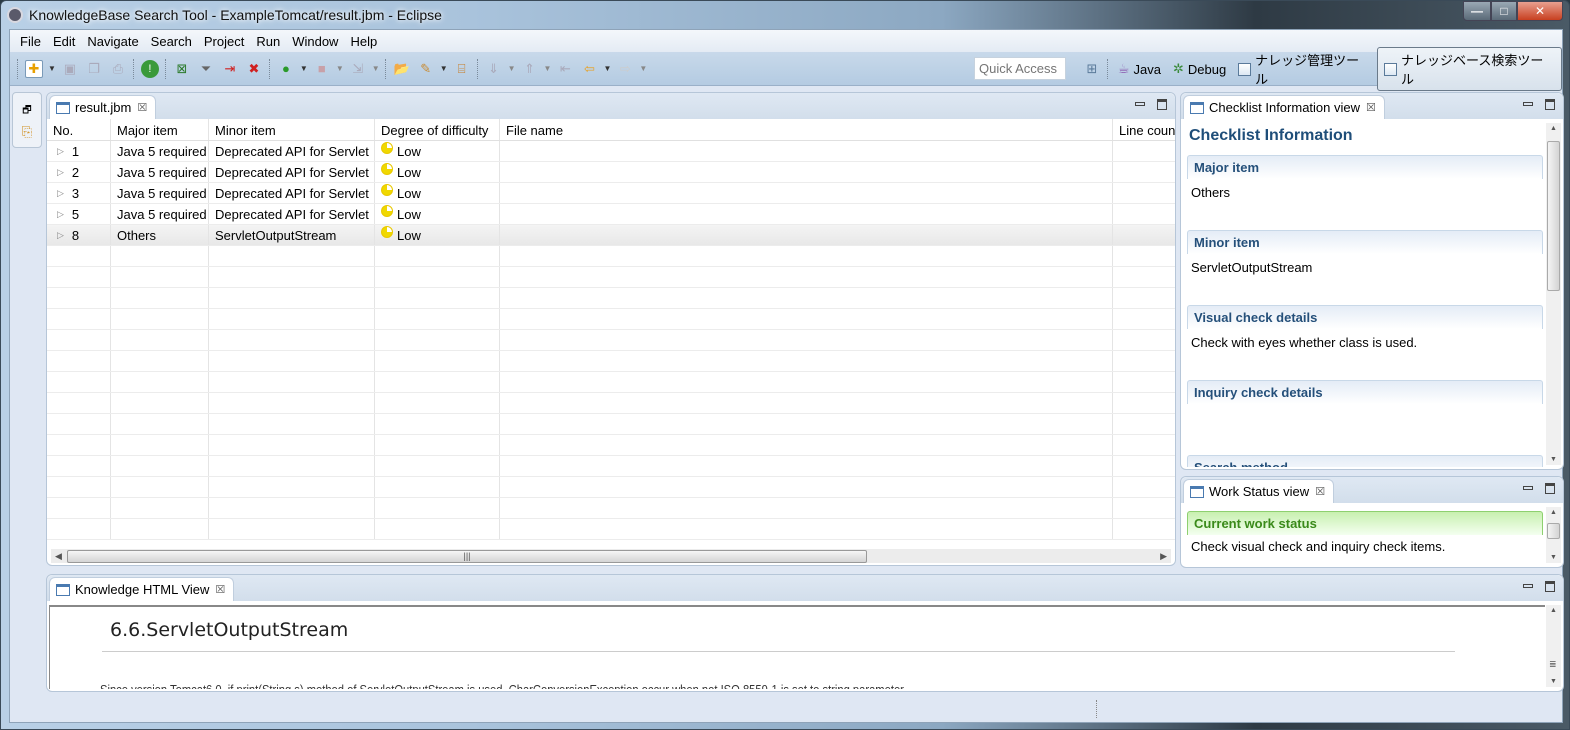  Describe the element at coordinates (1540, 11) in the screenshot. I see `close-button: ✕` at that location.